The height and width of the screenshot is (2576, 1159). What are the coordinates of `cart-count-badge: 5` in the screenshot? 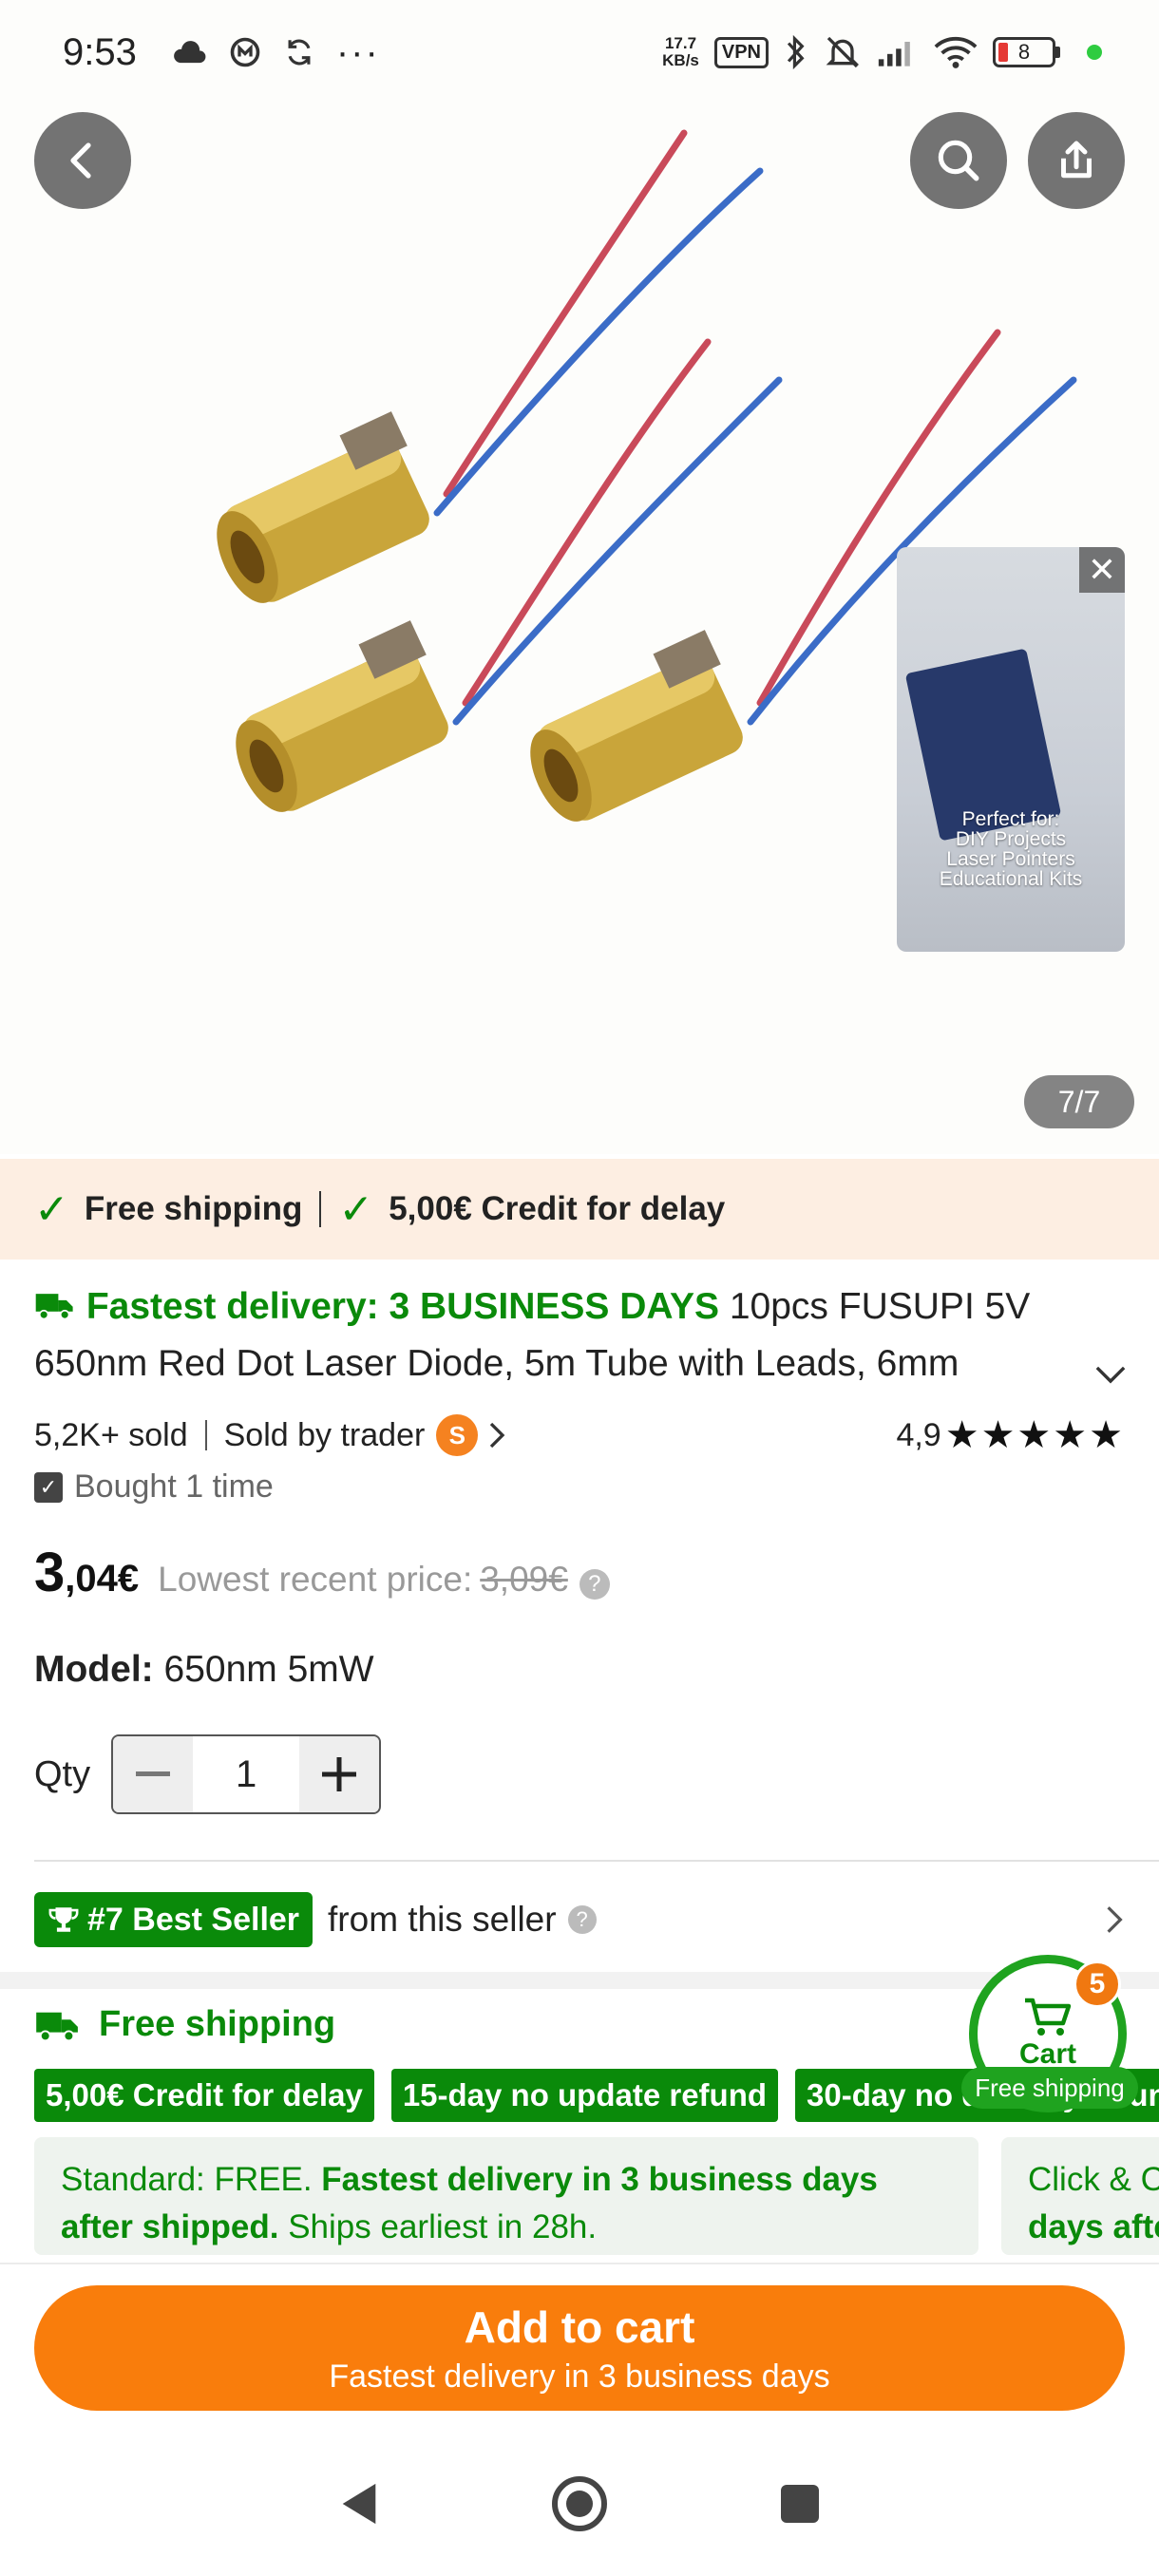 It's located at (1097, 1984).